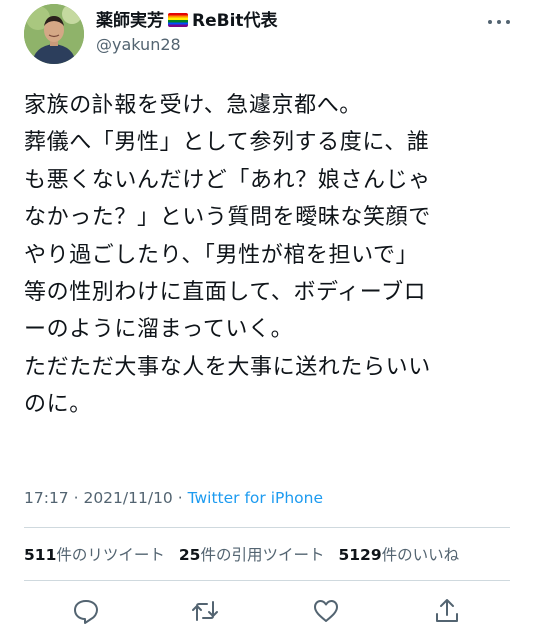 Image resolution: width=534 pixels, height=640 pixels. I want to click on tweet-line: なかった？」という質問を曖昧な笑顔で, so click(227, 218).